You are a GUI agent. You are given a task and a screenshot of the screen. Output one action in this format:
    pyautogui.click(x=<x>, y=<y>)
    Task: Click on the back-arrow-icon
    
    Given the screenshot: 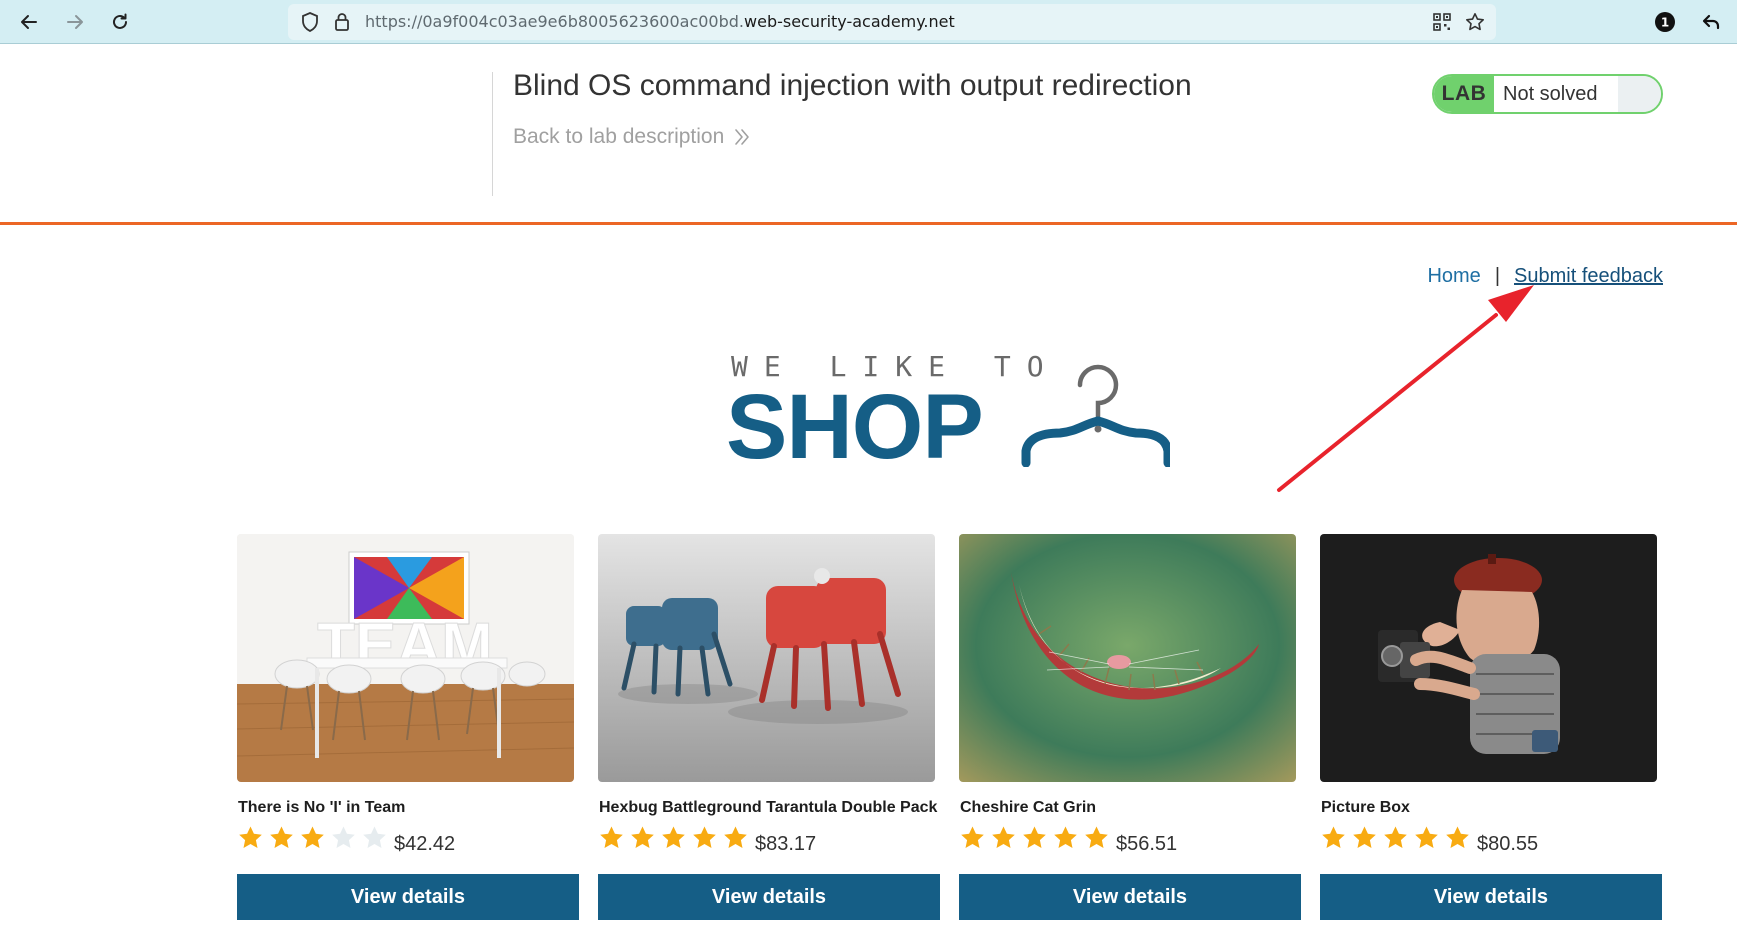 What is the action you would take?
    pyautogui.click(x=29, y=22)
    